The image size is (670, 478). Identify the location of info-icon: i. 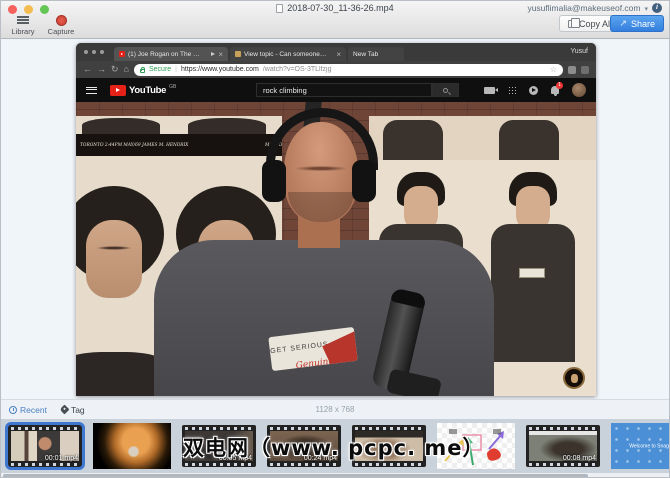
(657, 8).